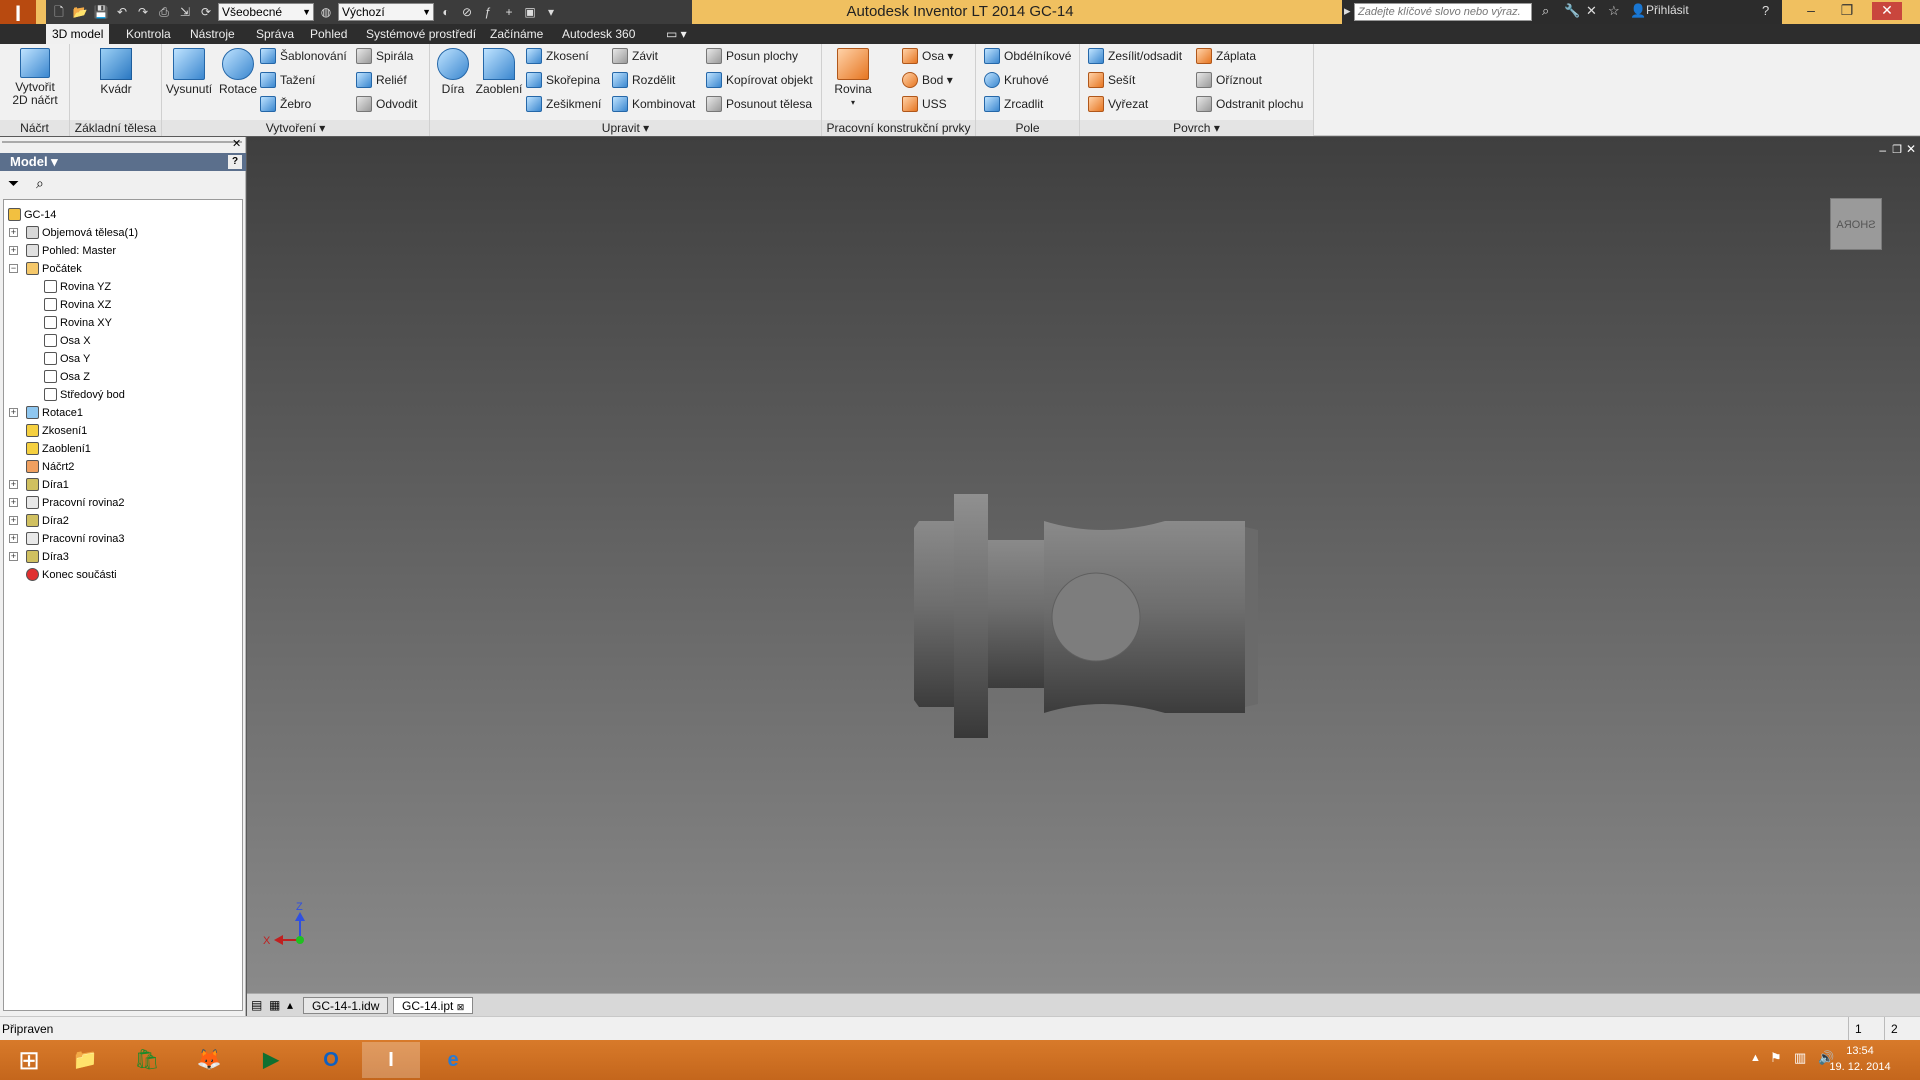  I want to click on combine-button: Kombinovat, so click(653, 104).